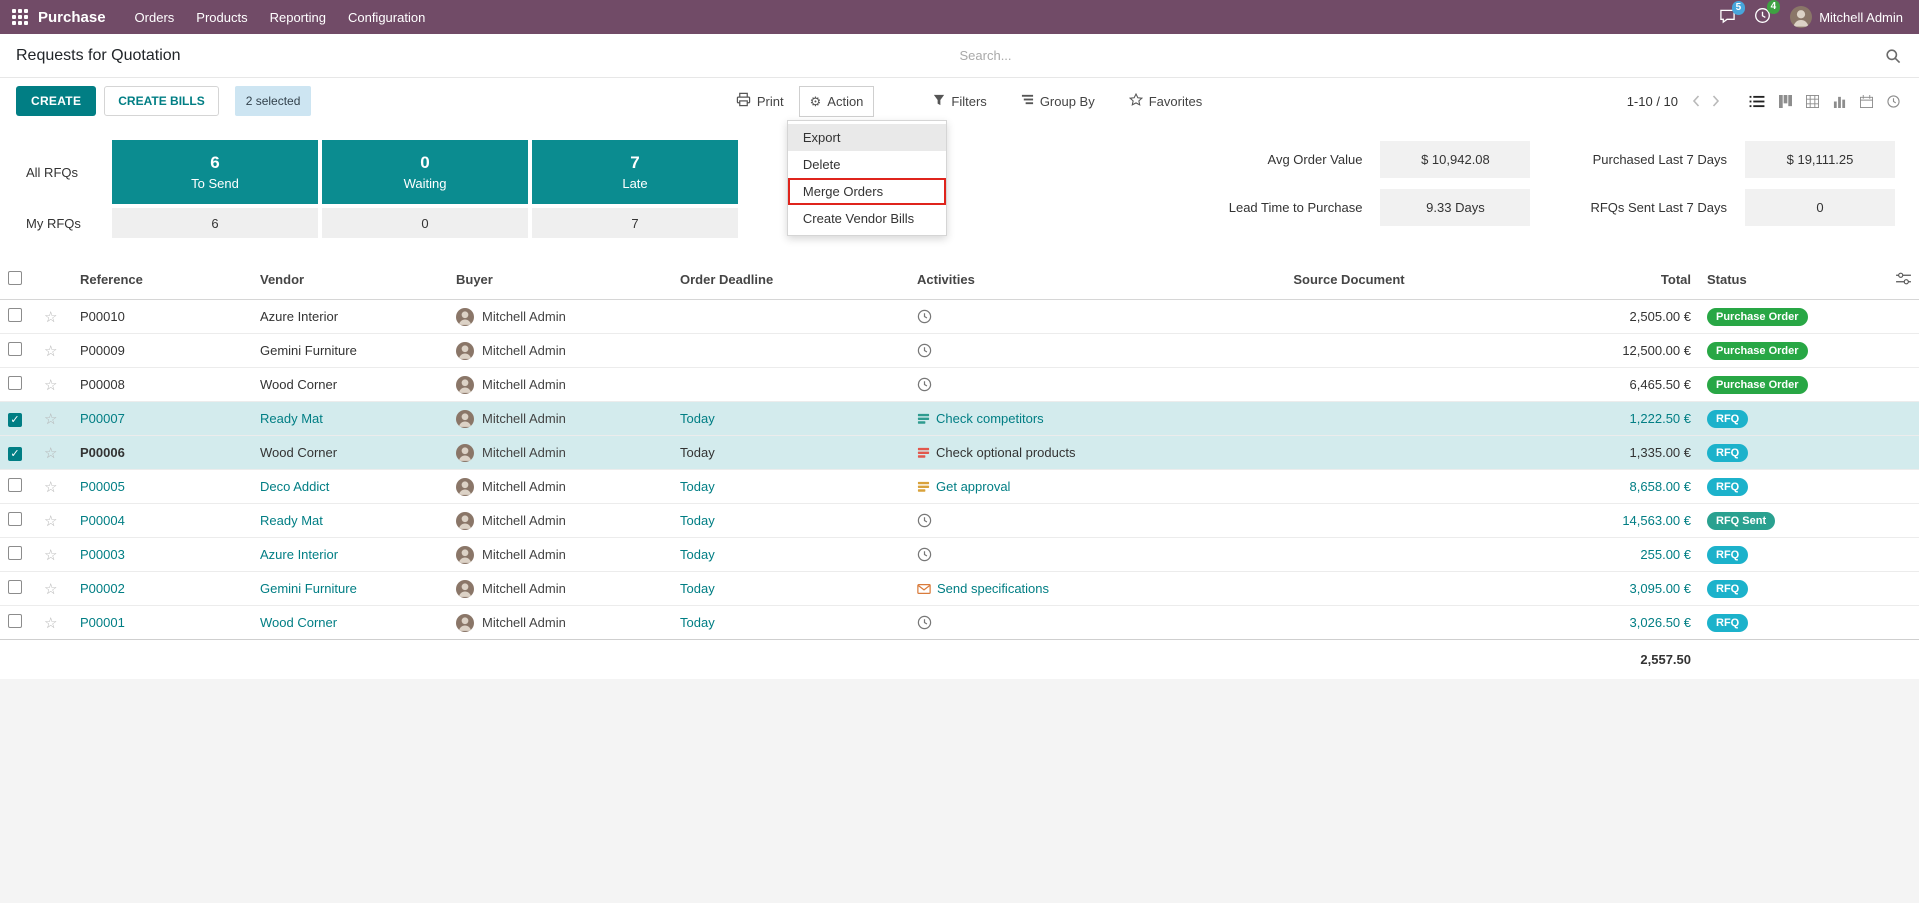 The width and height of the screenshot is (1919, 903). What do you see at coordinates (215, 172) in the screenshot?
I see `rfq-tile-to-send: 6 To Send` at bounding box center [215, 172].